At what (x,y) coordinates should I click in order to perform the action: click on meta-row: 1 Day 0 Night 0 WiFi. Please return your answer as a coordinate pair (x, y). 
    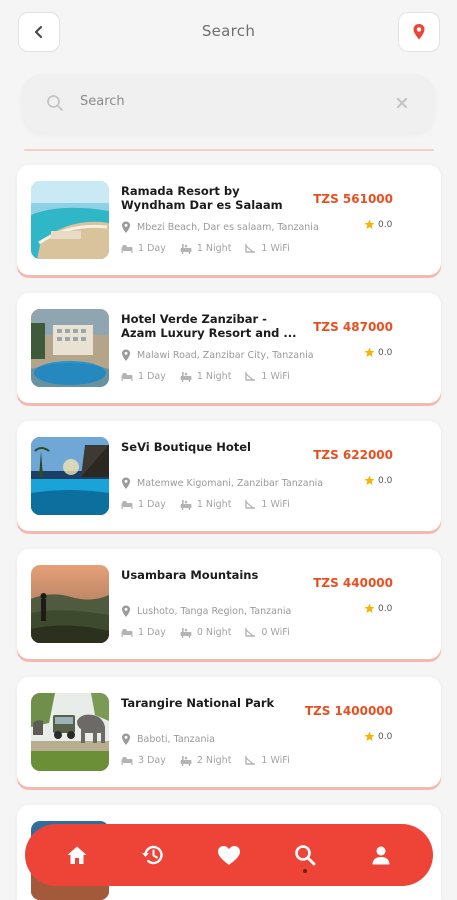
    Looking at the image, I should click on (212, 632).